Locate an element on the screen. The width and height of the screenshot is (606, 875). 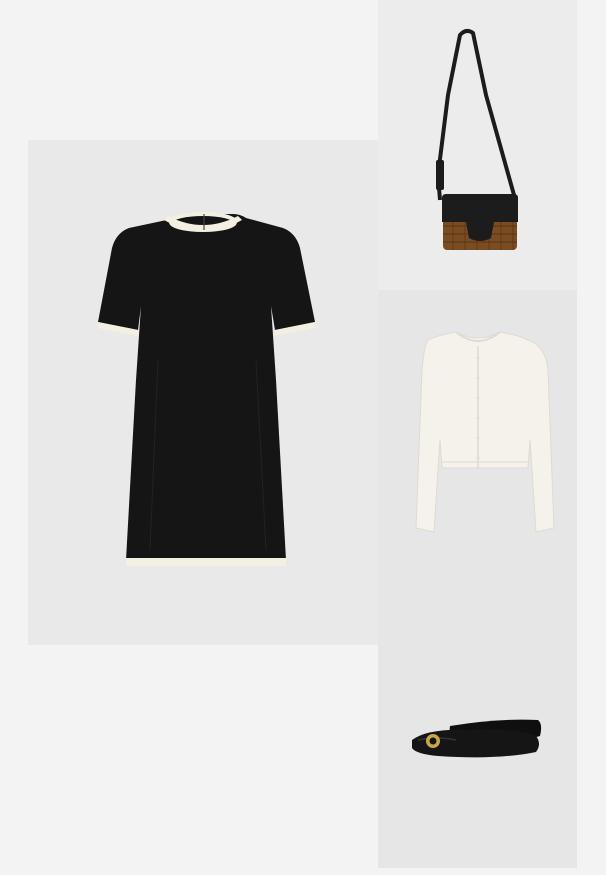
dress-icon is located at coordinates (206, 389).